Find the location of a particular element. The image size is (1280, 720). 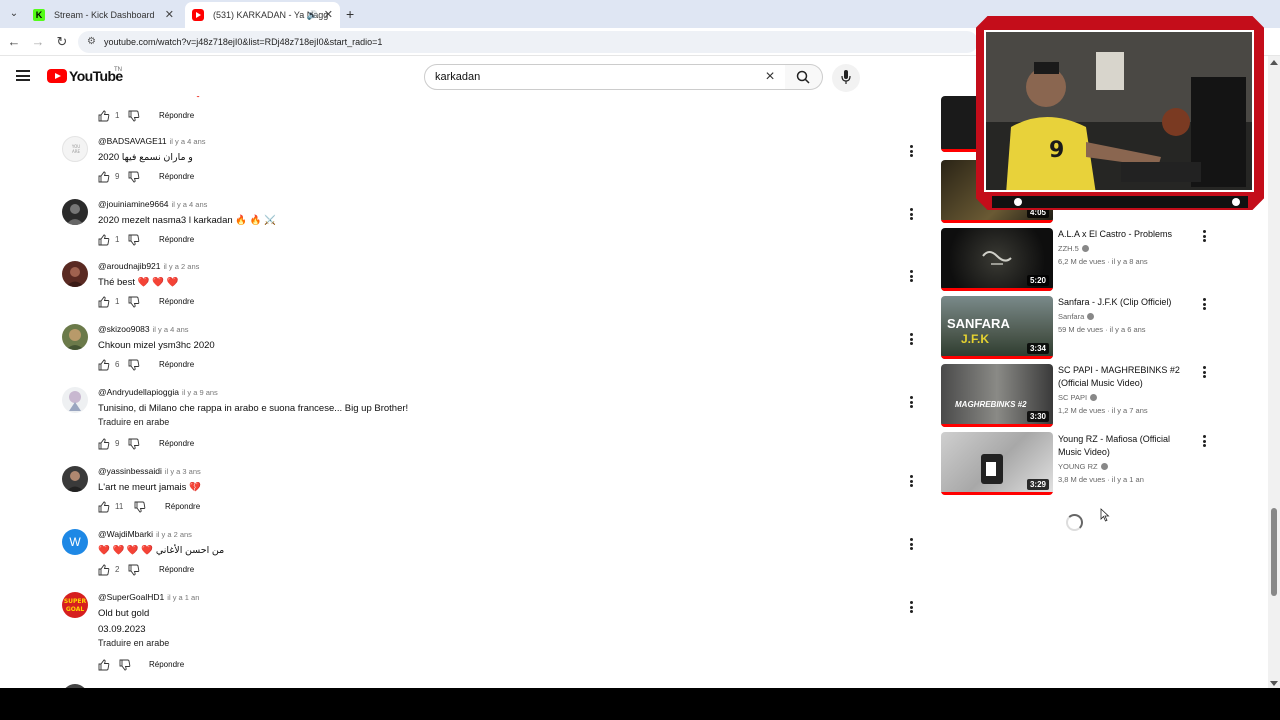

comment-author: @aroudnajib921 il y a 2 ans is located at coordinates (148, 266).